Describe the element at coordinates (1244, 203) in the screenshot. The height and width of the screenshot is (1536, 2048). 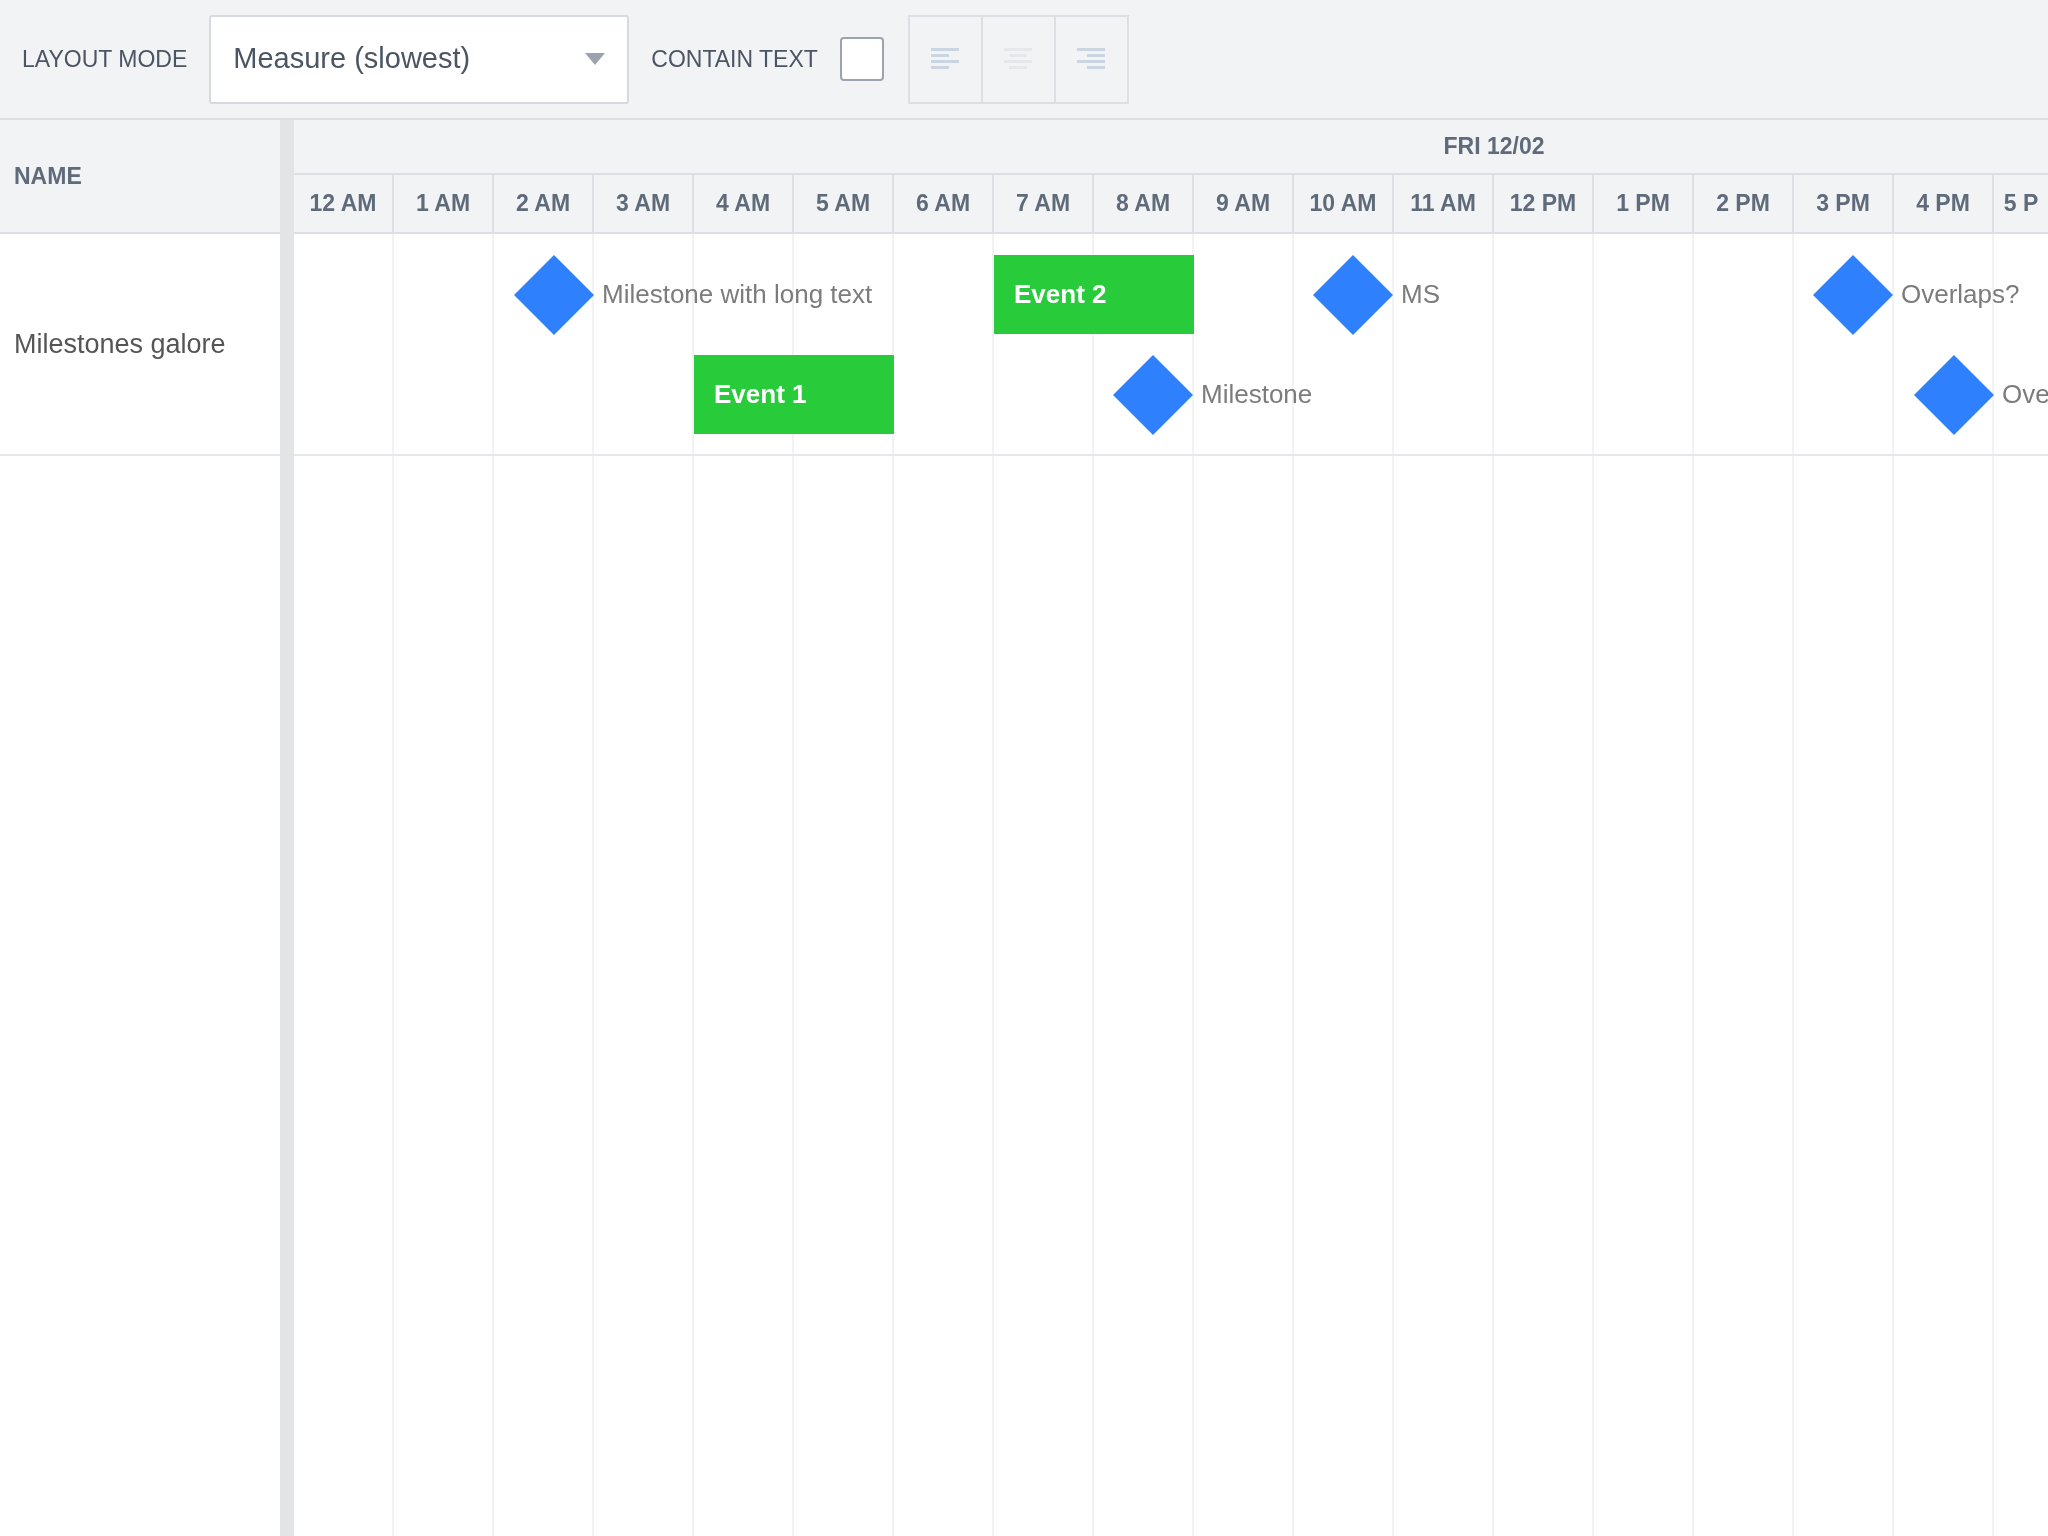
I see `hour-header: 9 AM` at that location.